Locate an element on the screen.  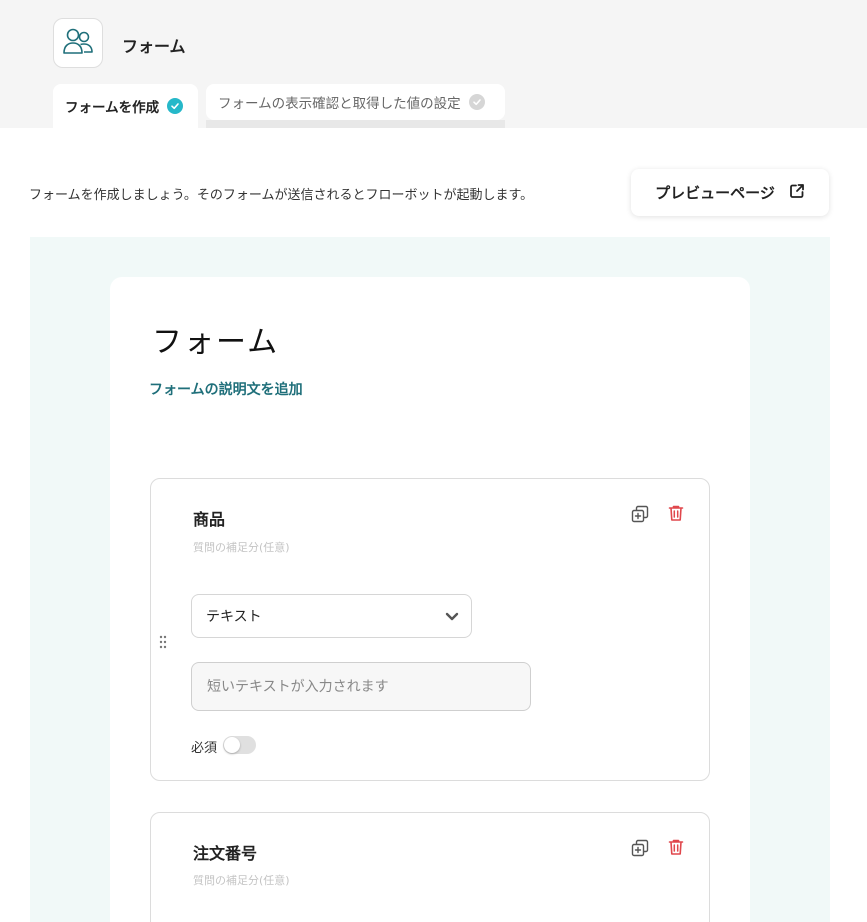
question-title: 注文番号 is located at coordinates (225, 852).